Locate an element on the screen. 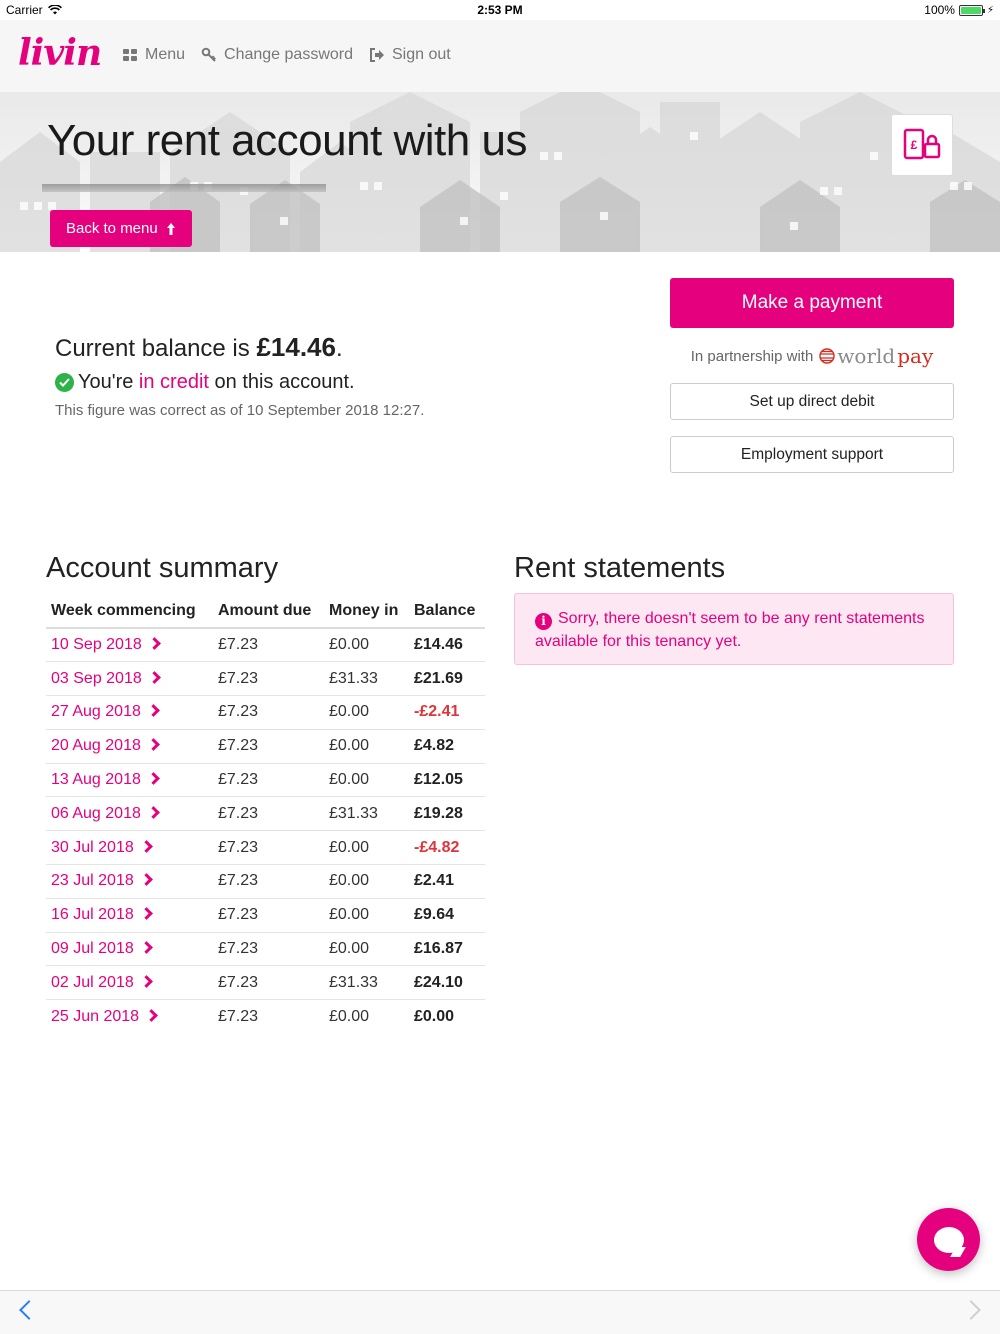  make-payment-button: Make a payment is located at coordinates (812, 303).